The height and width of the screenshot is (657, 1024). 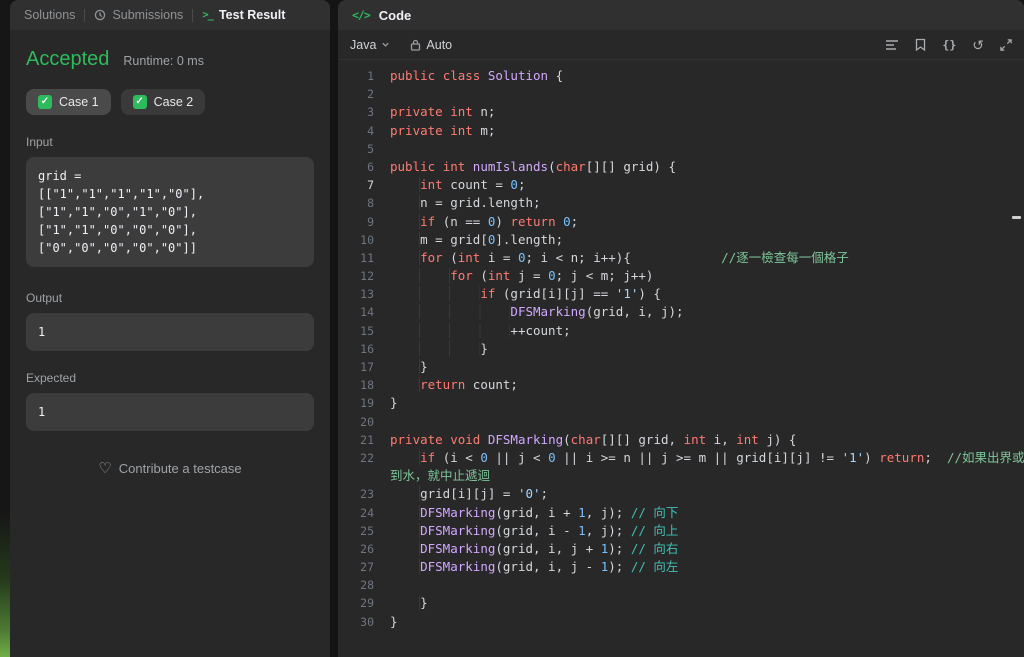 I want to click on code-line: 1 public class Solution {, so click(x=681, y=76).